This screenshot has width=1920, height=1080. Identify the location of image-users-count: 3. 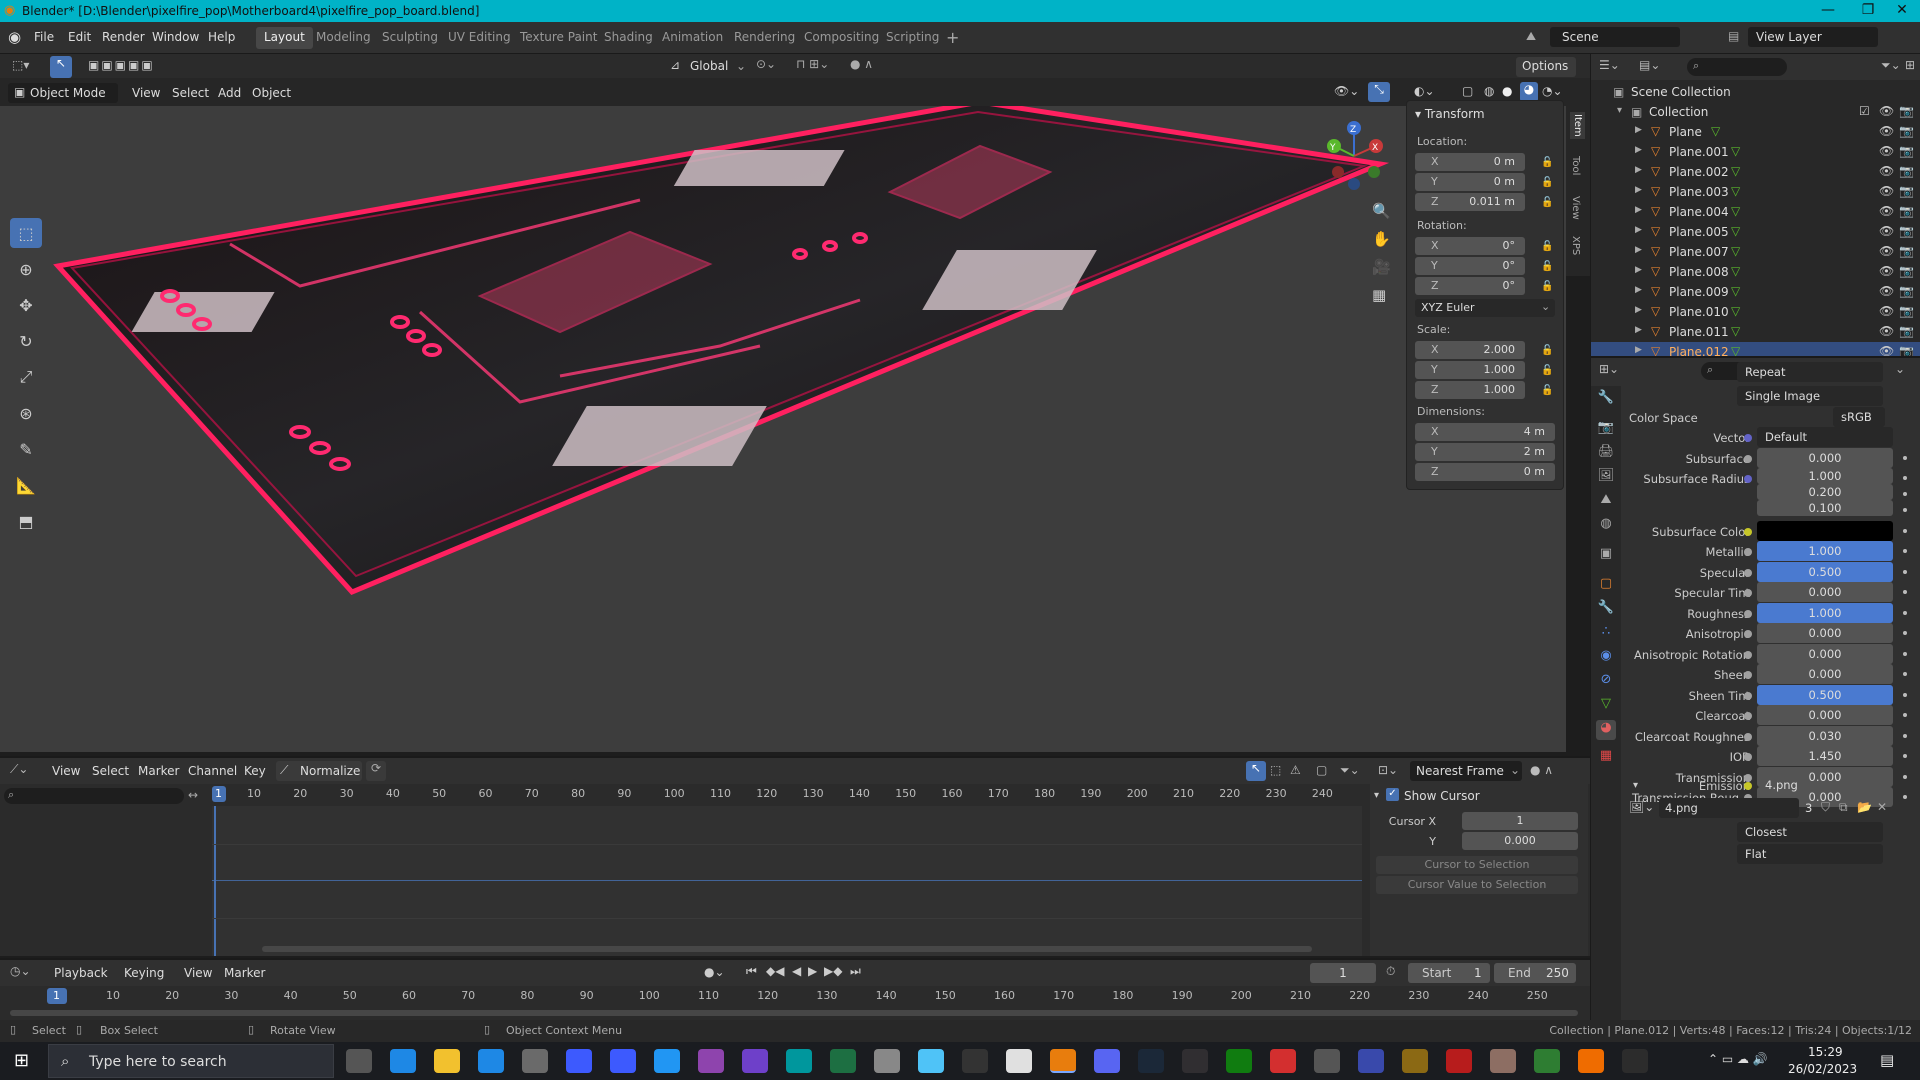
(1808, 808).